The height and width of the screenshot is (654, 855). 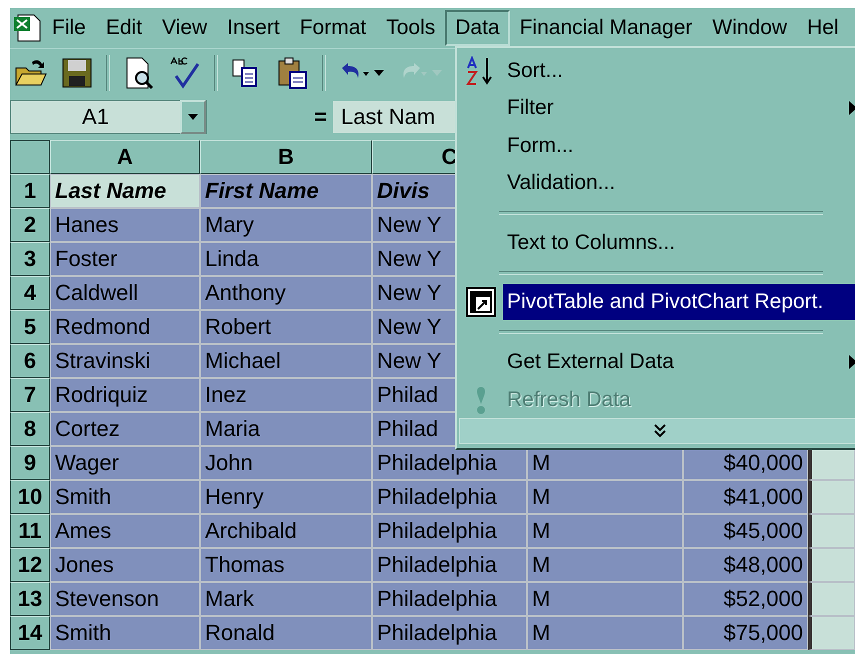 I want to click on row-header: 8, so click(x=30, y=429).